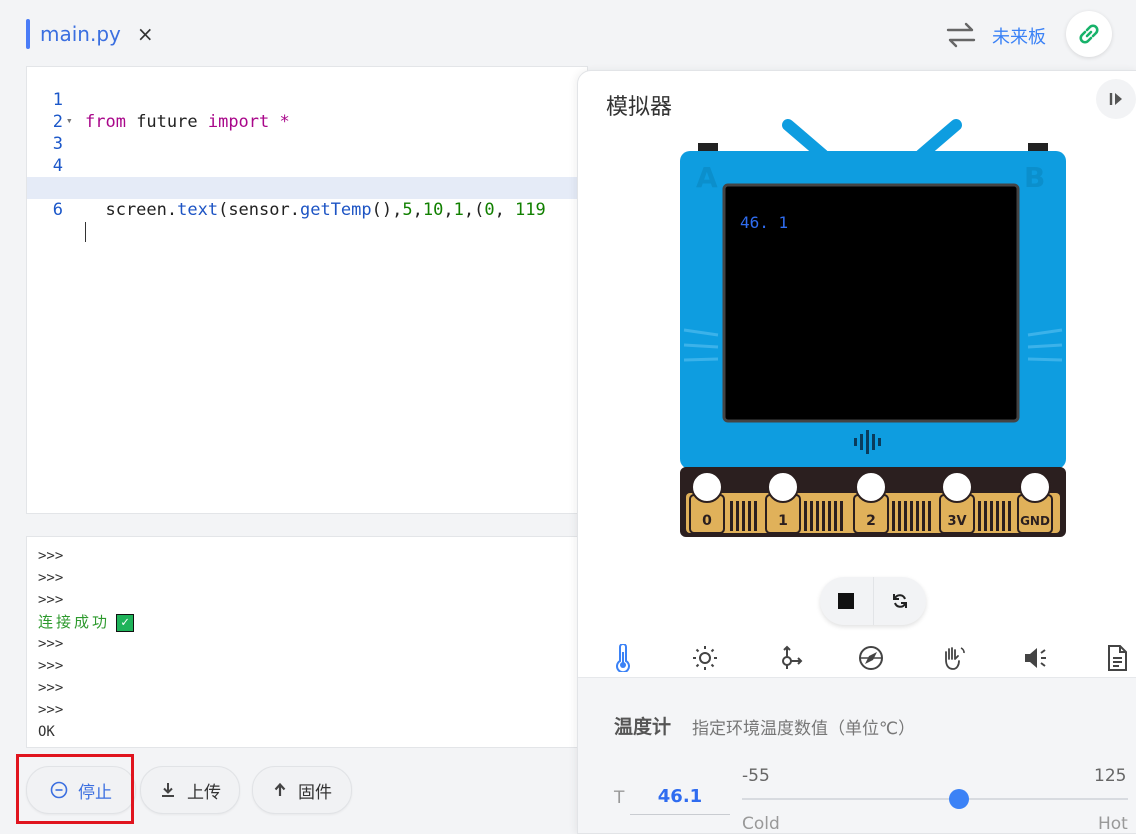  I want to click on upload-button: 上传, so click(190, 790).